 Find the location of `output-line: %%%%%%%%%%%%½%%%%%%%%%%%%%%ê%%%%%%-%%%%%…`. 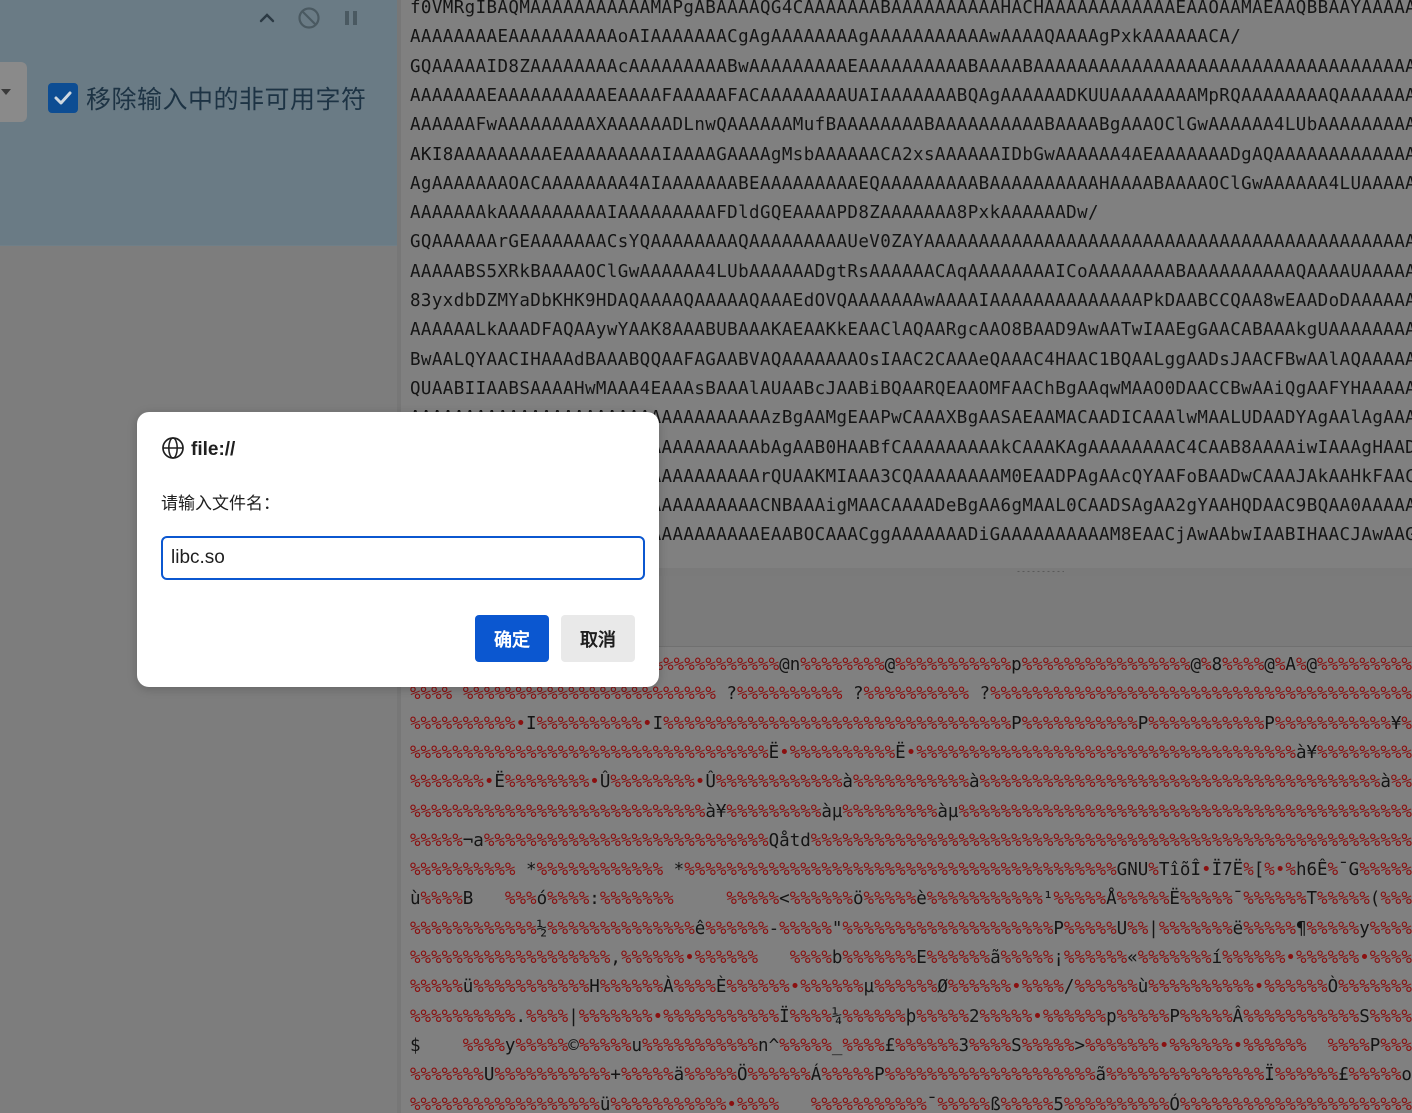

output-line: %%%%%%%%%%%%½%%%%%%%%%%%%%%ê%%%%%%-%%%%%… is located at coordinates (911, 928).